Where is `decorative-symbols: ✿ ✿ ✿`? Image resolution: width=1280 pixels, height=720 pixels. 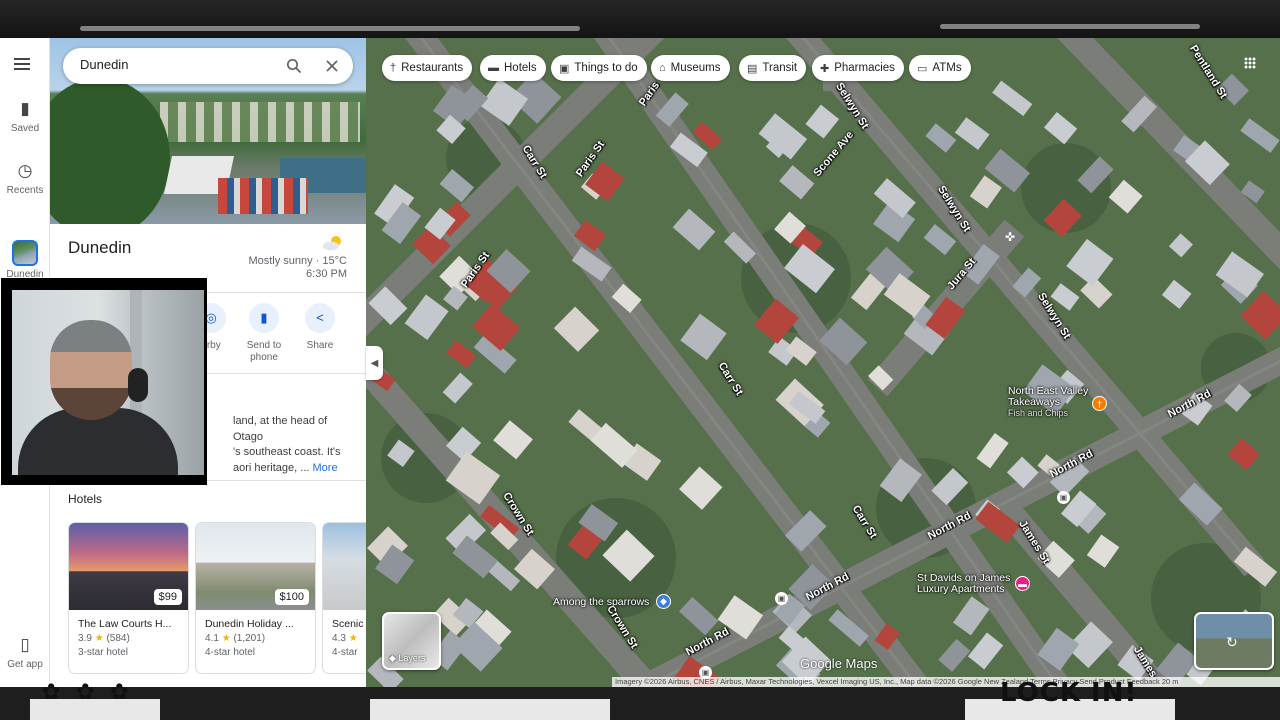 decorative-symbols: ✿ ✿ ✿ is located at coordinates (87, 692).